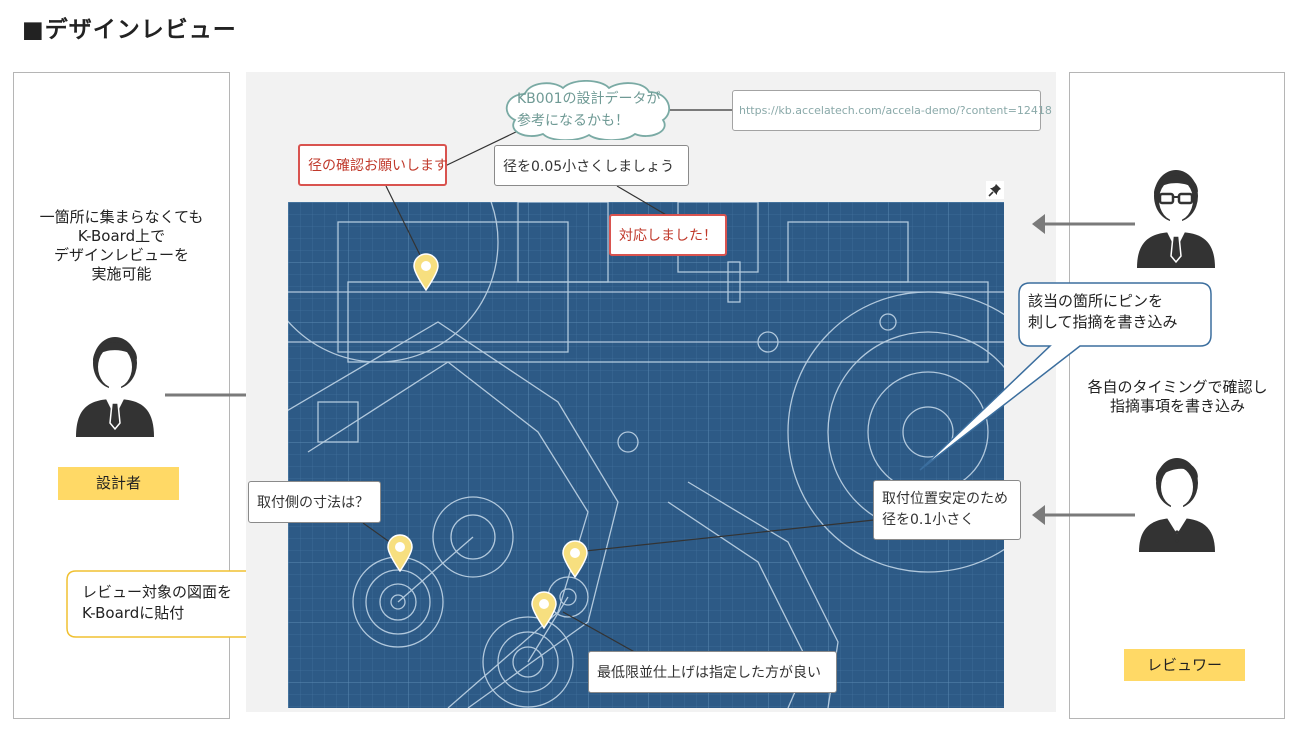 The image size is (1299, 735). Describe the element at coordinates (928, 520) in the screenshot. I see `note-stability-line: 径を0.1小さく` at that location.